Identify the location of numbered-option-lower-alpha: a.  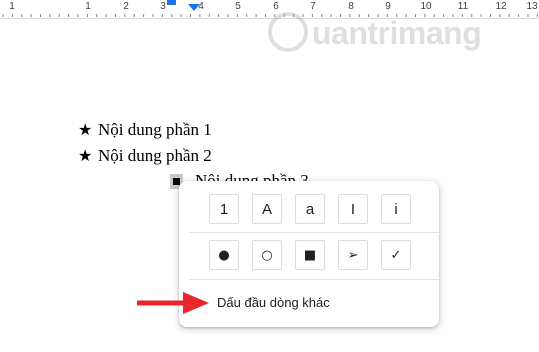
(310, 209).